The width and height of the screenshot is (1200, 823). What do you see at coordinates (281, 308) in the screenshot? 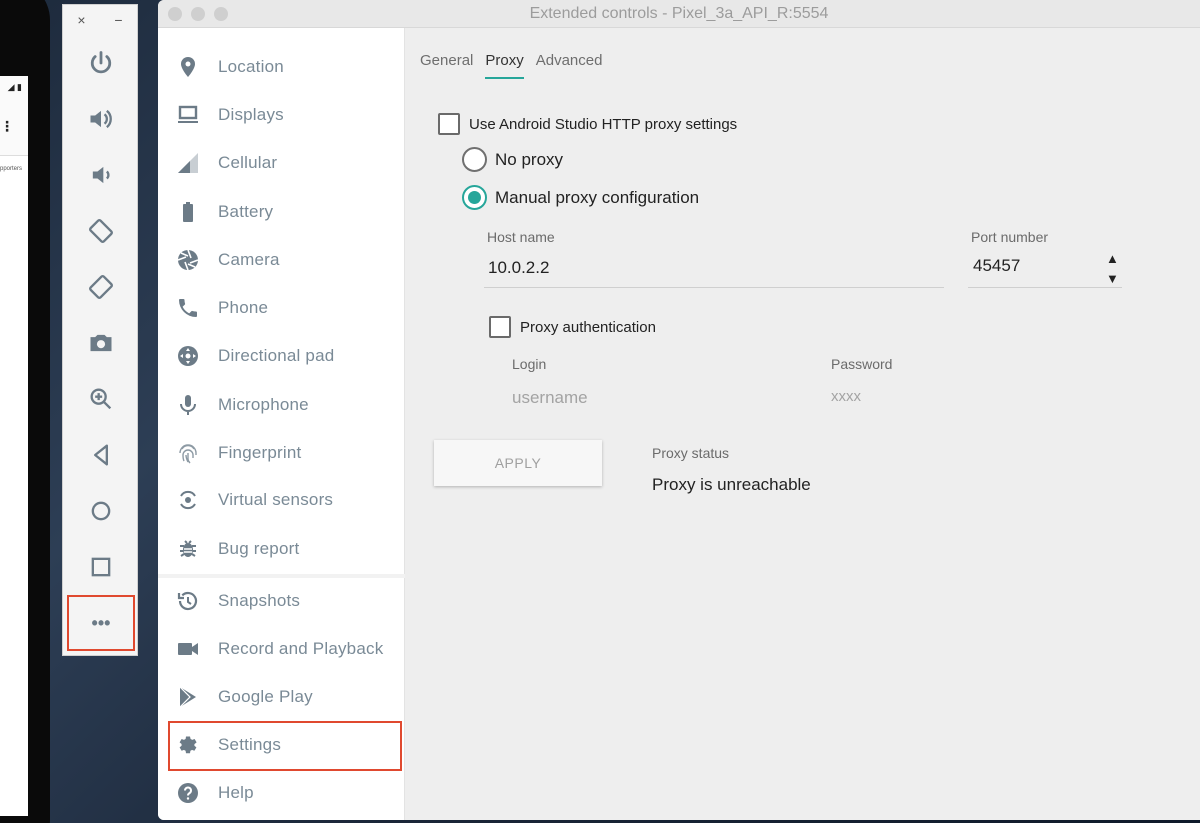
I see `sidebar-item-phone: Phone` at bounding box center [281, 308].